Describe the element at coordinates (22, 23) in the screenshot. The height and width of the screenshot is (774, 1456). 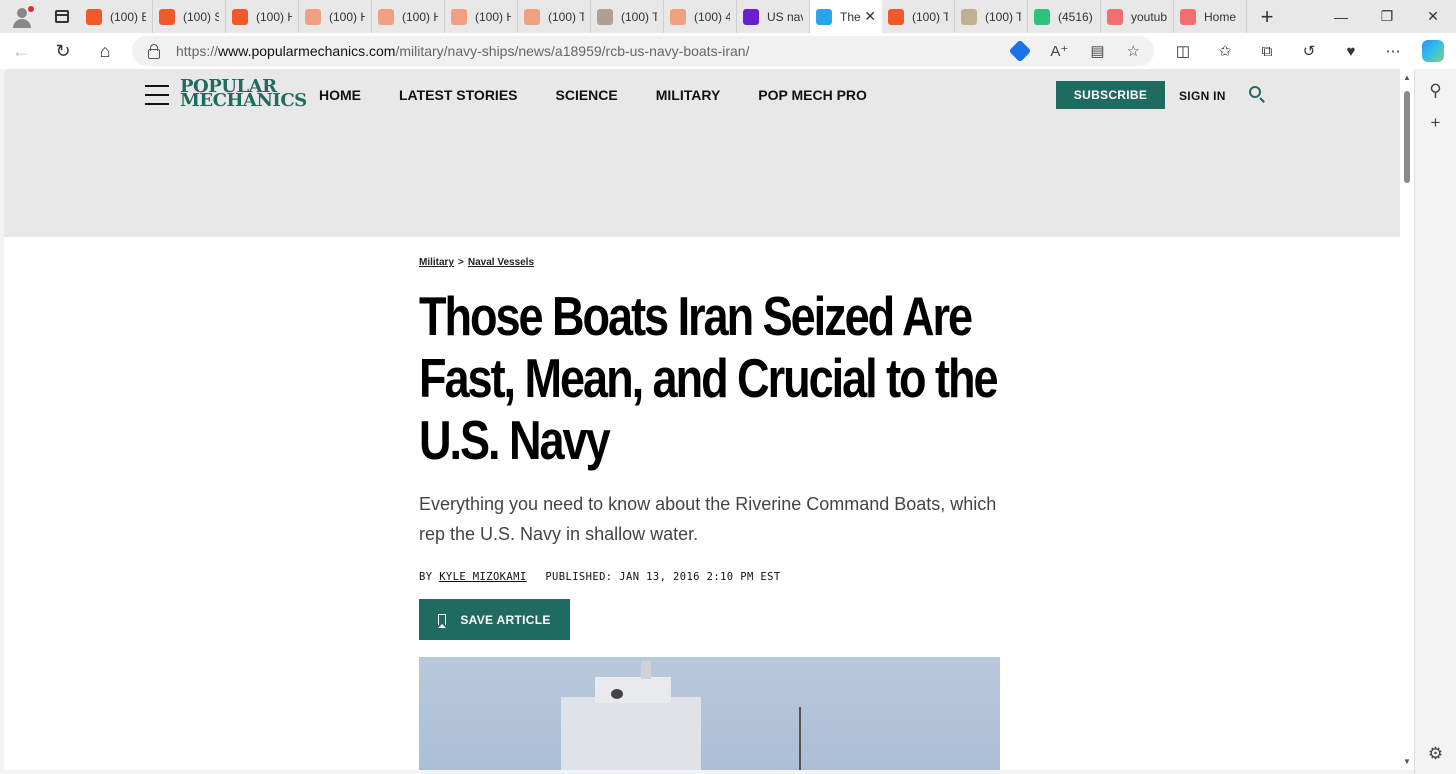
I see `profile-body` at that location.